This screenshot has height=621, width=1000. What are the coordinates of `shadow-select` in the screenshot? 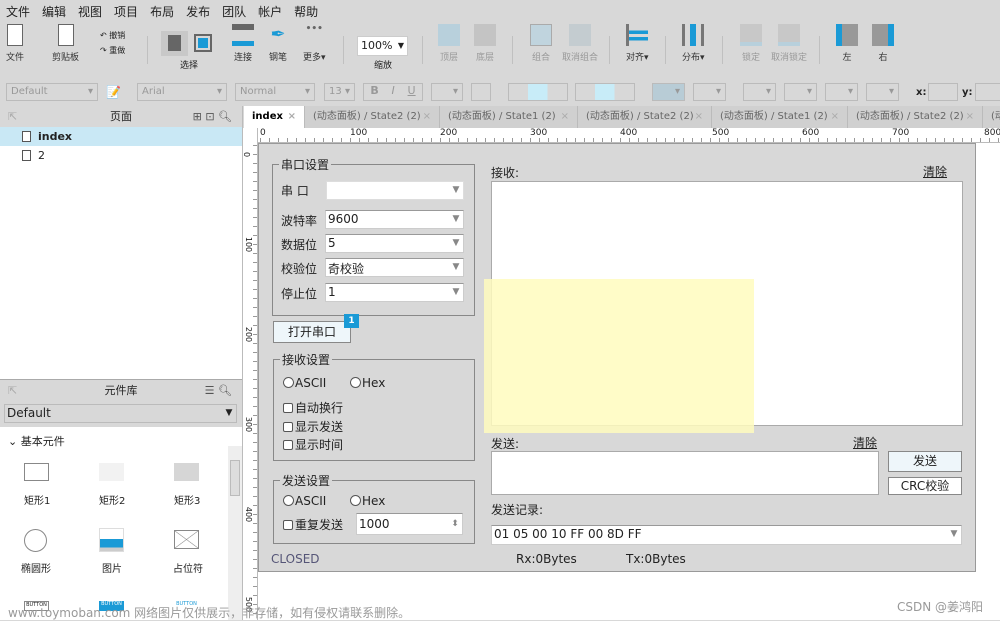 It's located at (709, 92).